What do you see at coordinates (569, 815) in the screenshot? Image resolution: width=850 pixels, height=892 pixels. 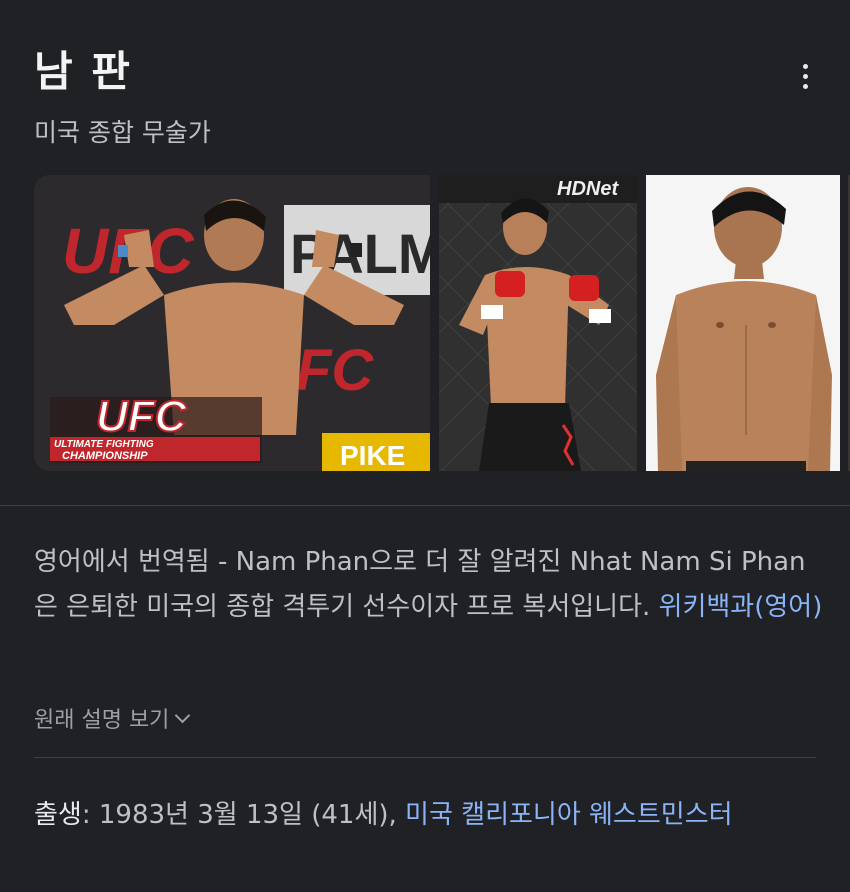 I see `born-place-link: 미국 캘리포니아 웨스트민스터` at bounding box center [569, 815].